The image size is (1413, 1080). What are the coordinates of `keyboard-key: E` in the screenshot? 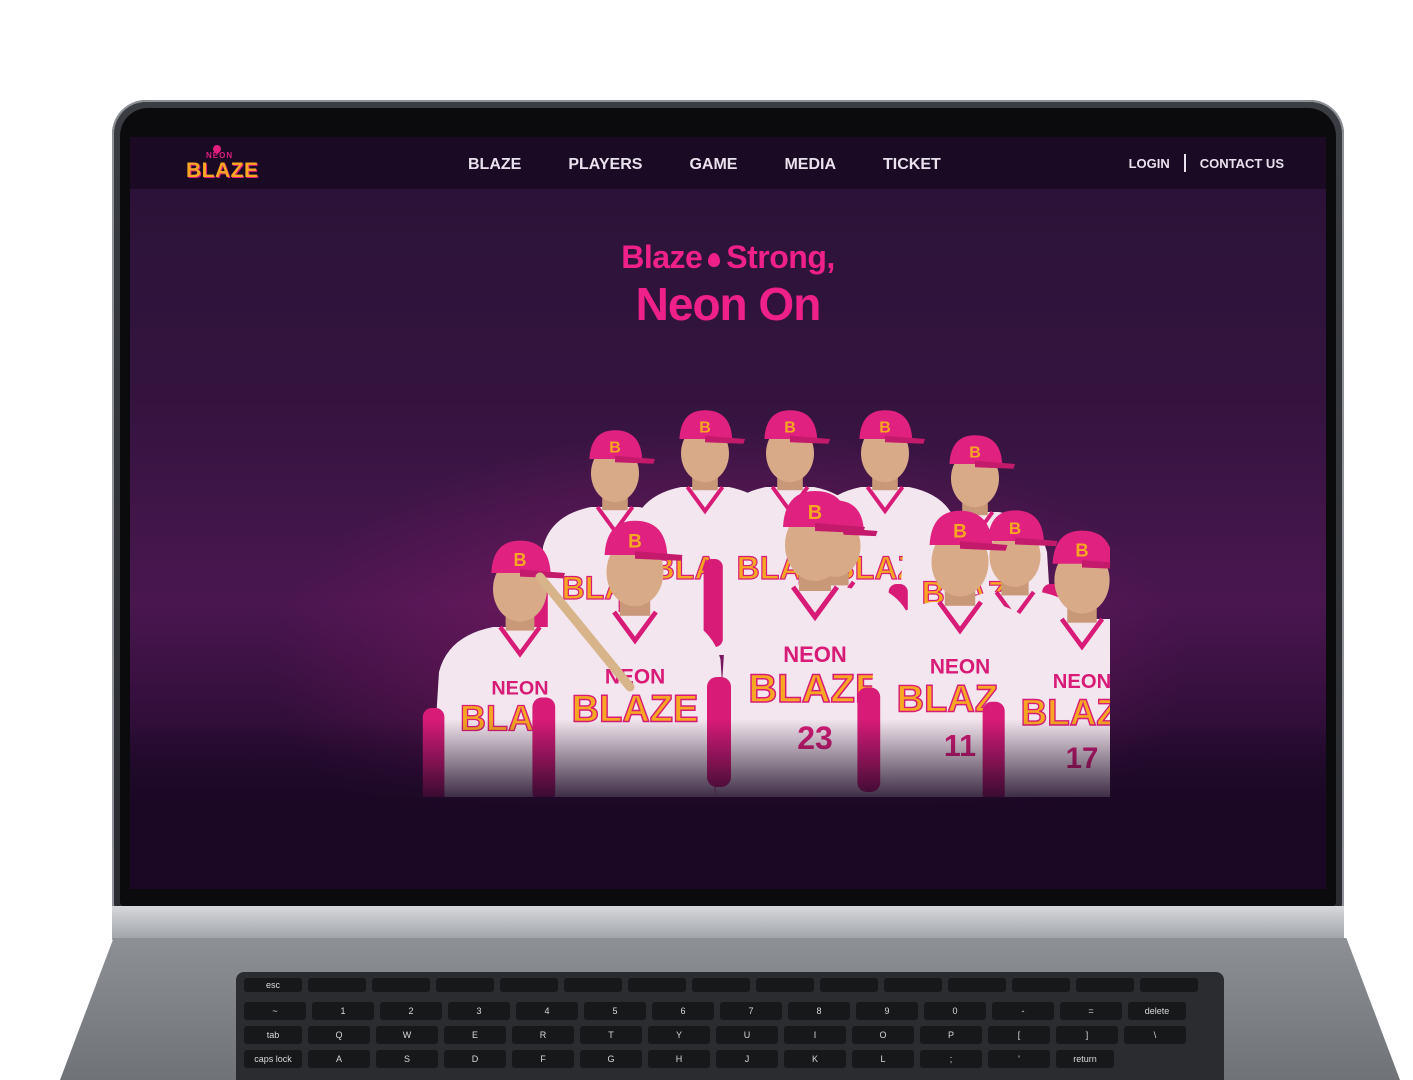 It's located at (475, 1035).